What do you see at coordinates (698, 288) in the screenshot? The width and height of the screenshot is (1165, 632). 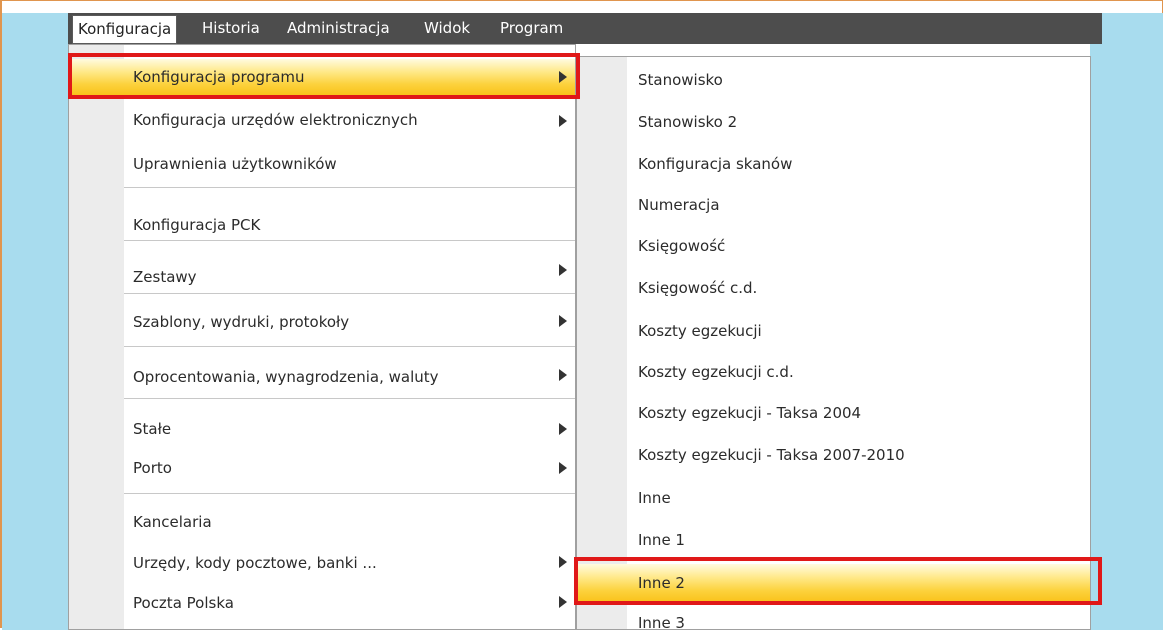 I see `submenu-item-label: Księgowość c.d.` at bounding box center [698, 288].